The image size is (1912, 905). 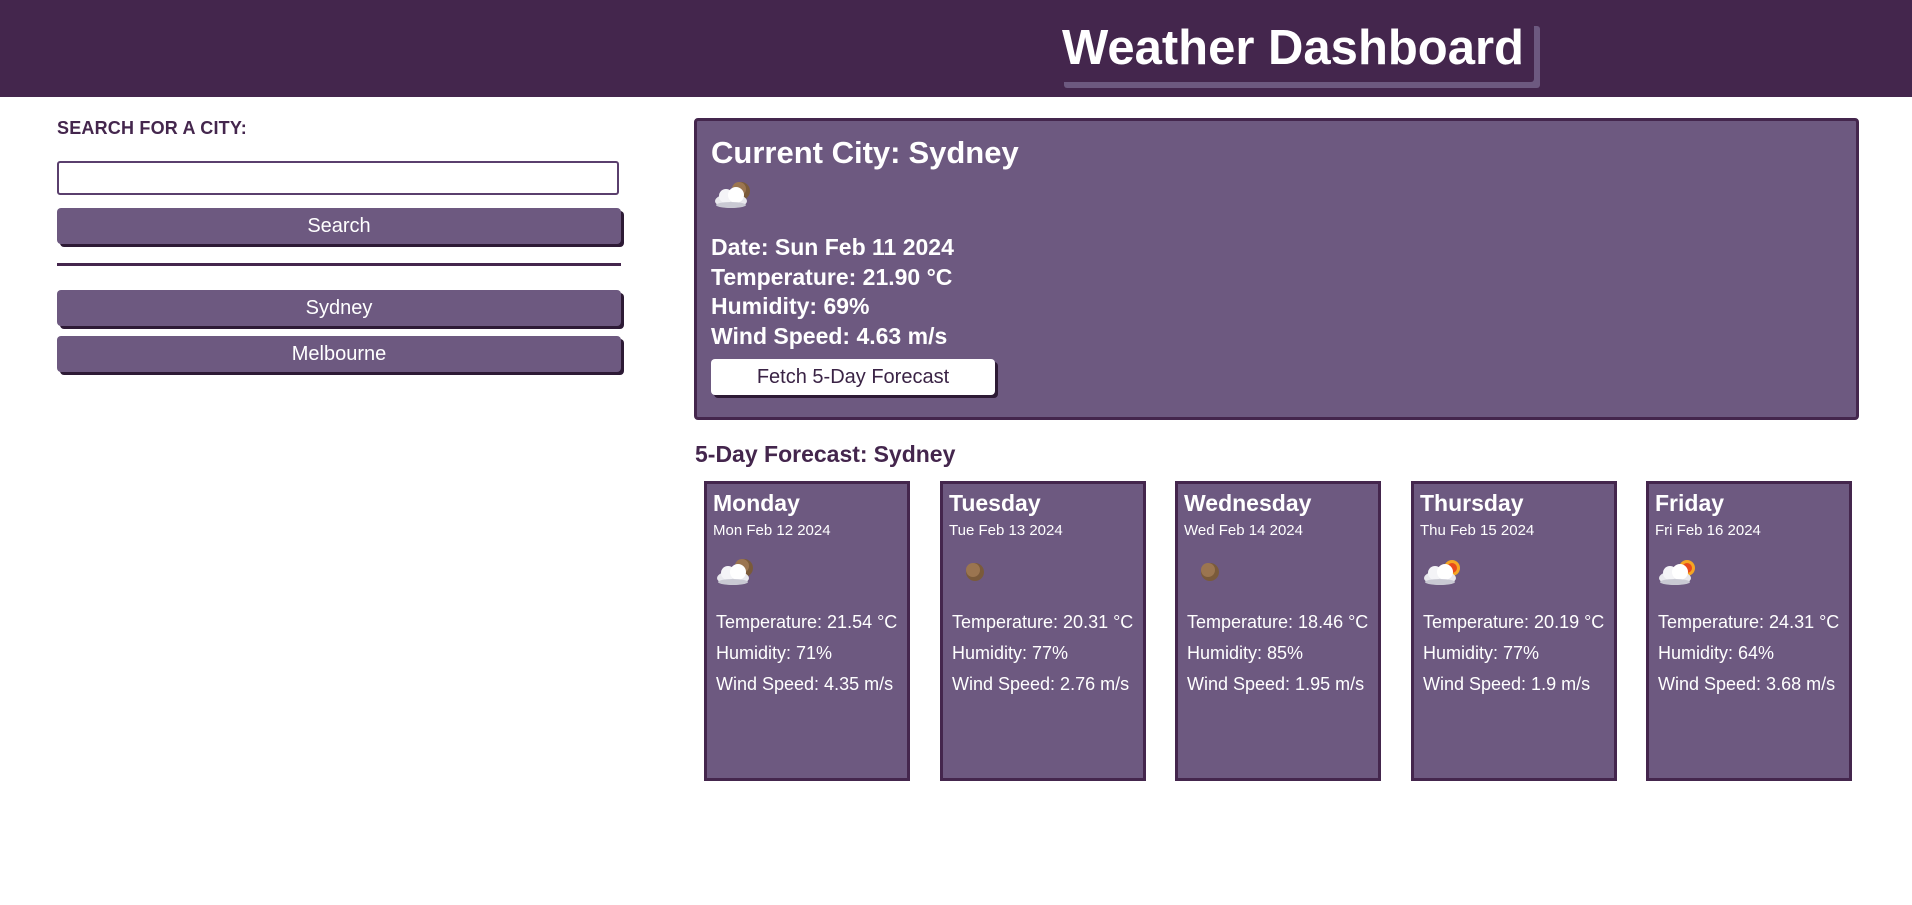 What do you see at coordinates (807, 622) in the screenshot?
I see `forecast-temperature: Temperature: 21.54 °C` at bounding box center [807, 622].